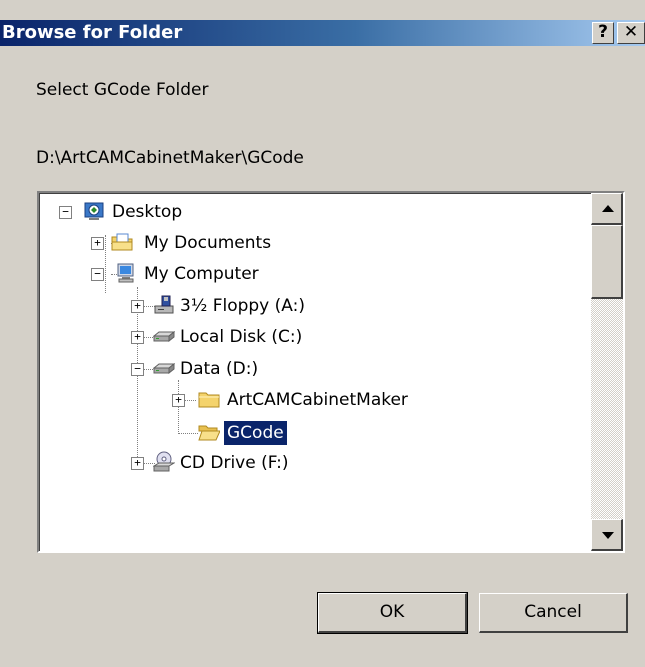  I want to click on scroll-up-button, so click(607, 209).